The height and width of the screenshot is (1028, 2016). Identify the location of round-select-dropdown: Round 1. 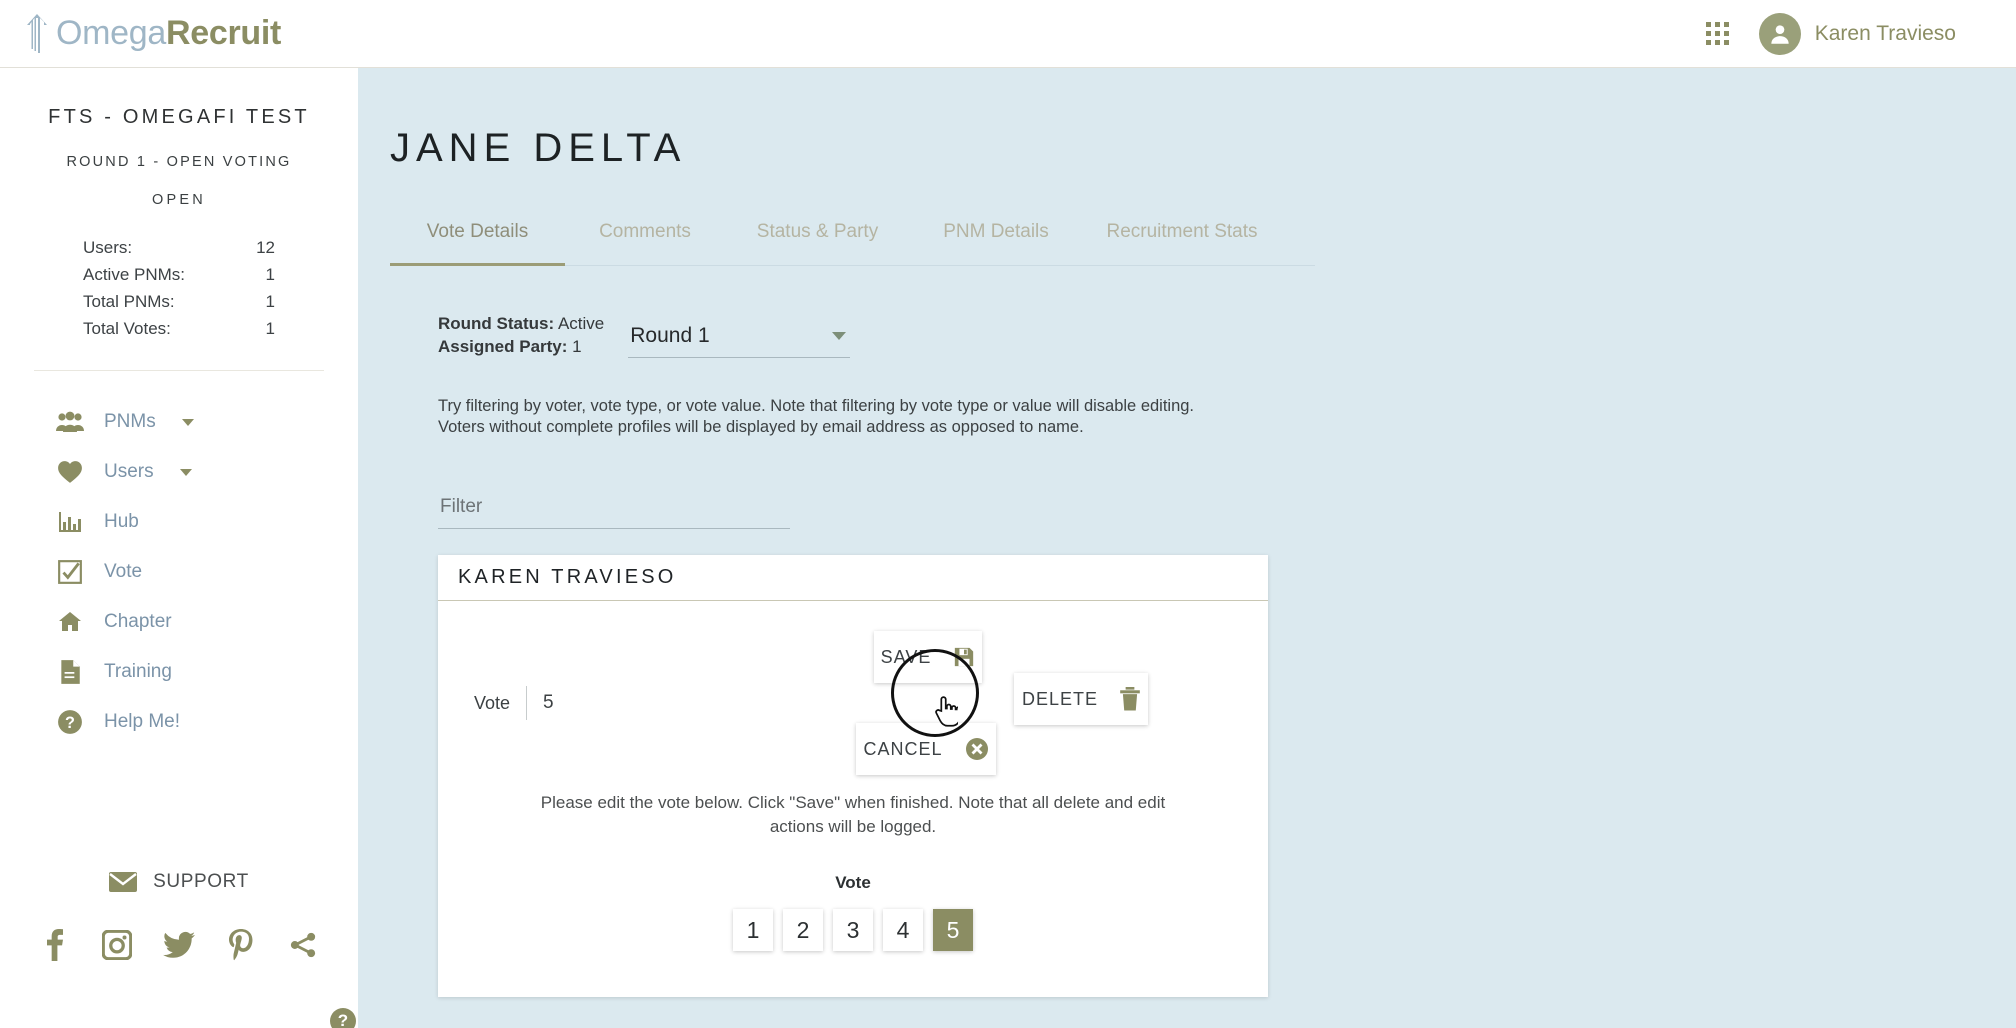
(739, 341).